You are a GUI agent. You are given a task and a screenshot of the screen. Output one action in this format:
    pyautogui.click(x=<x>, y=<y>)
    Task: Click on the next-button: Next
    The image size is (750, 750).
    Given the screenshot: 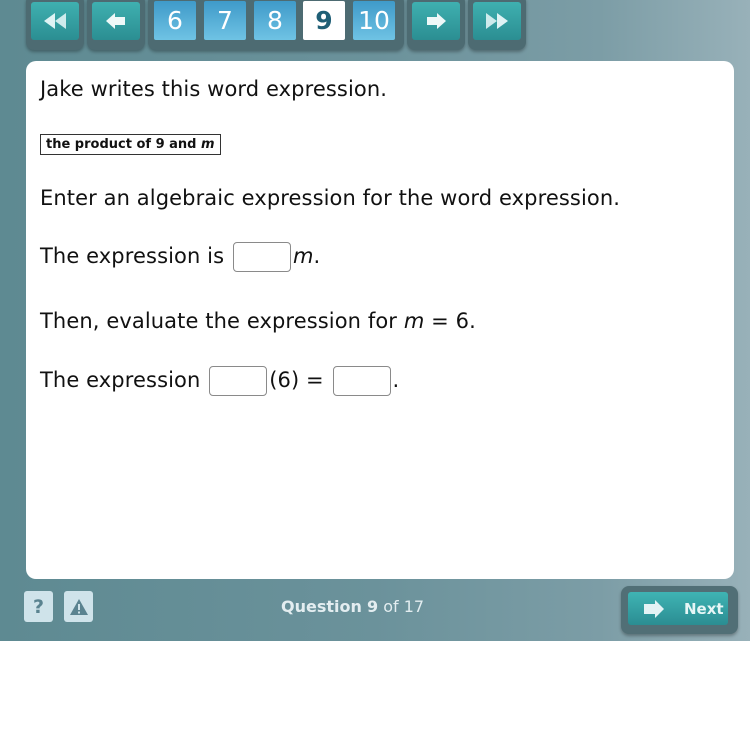 What is the action you would take?
    pyautogui.click(x=678, y=608)
    